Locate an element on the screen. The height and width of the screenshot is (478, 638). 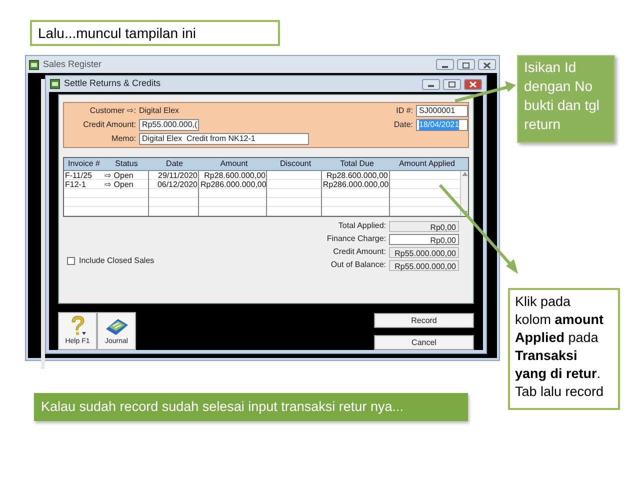
field-label: Date: is located at coordinates (402, 125).